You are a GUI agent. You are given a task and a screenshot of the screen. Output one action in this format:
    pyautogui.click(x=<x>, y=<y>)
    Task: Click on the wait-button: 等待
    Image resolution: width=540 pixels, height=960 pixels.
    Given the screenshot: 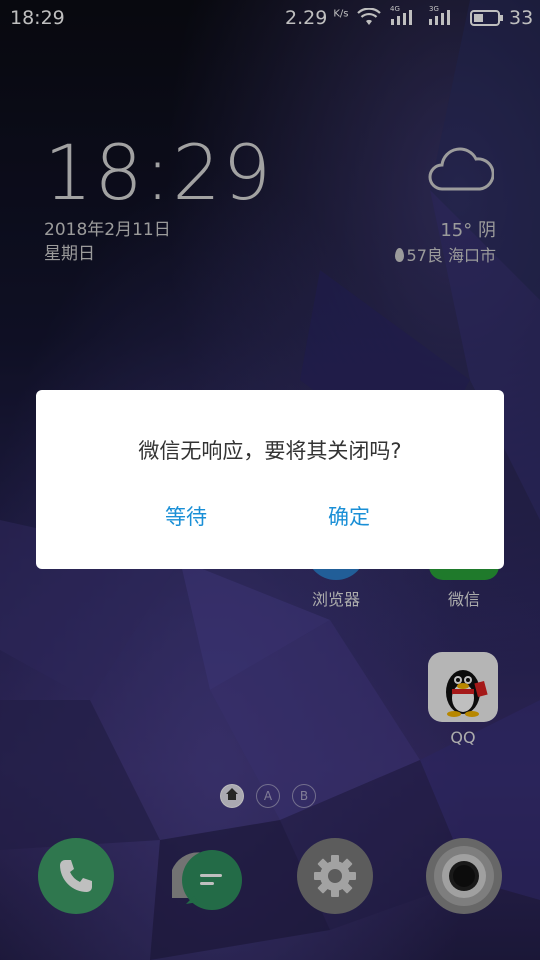 What is the action you would take?
    pyautogui.click(x=186, y=516)
    